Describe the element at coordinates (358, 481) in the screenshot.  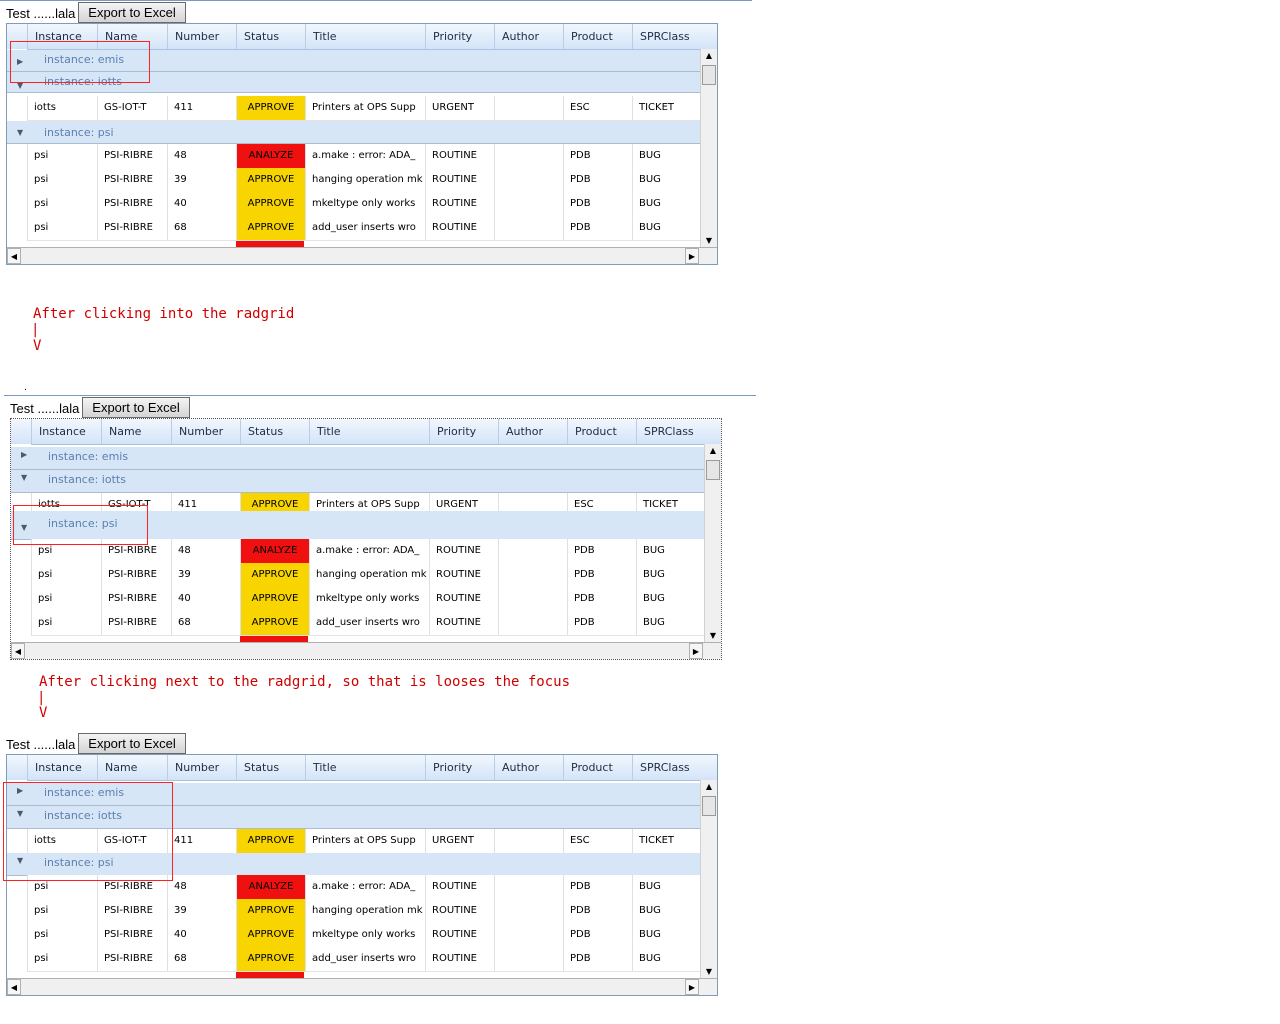
I see `group-row-iotts: ▼ instance: iotts` at that location.